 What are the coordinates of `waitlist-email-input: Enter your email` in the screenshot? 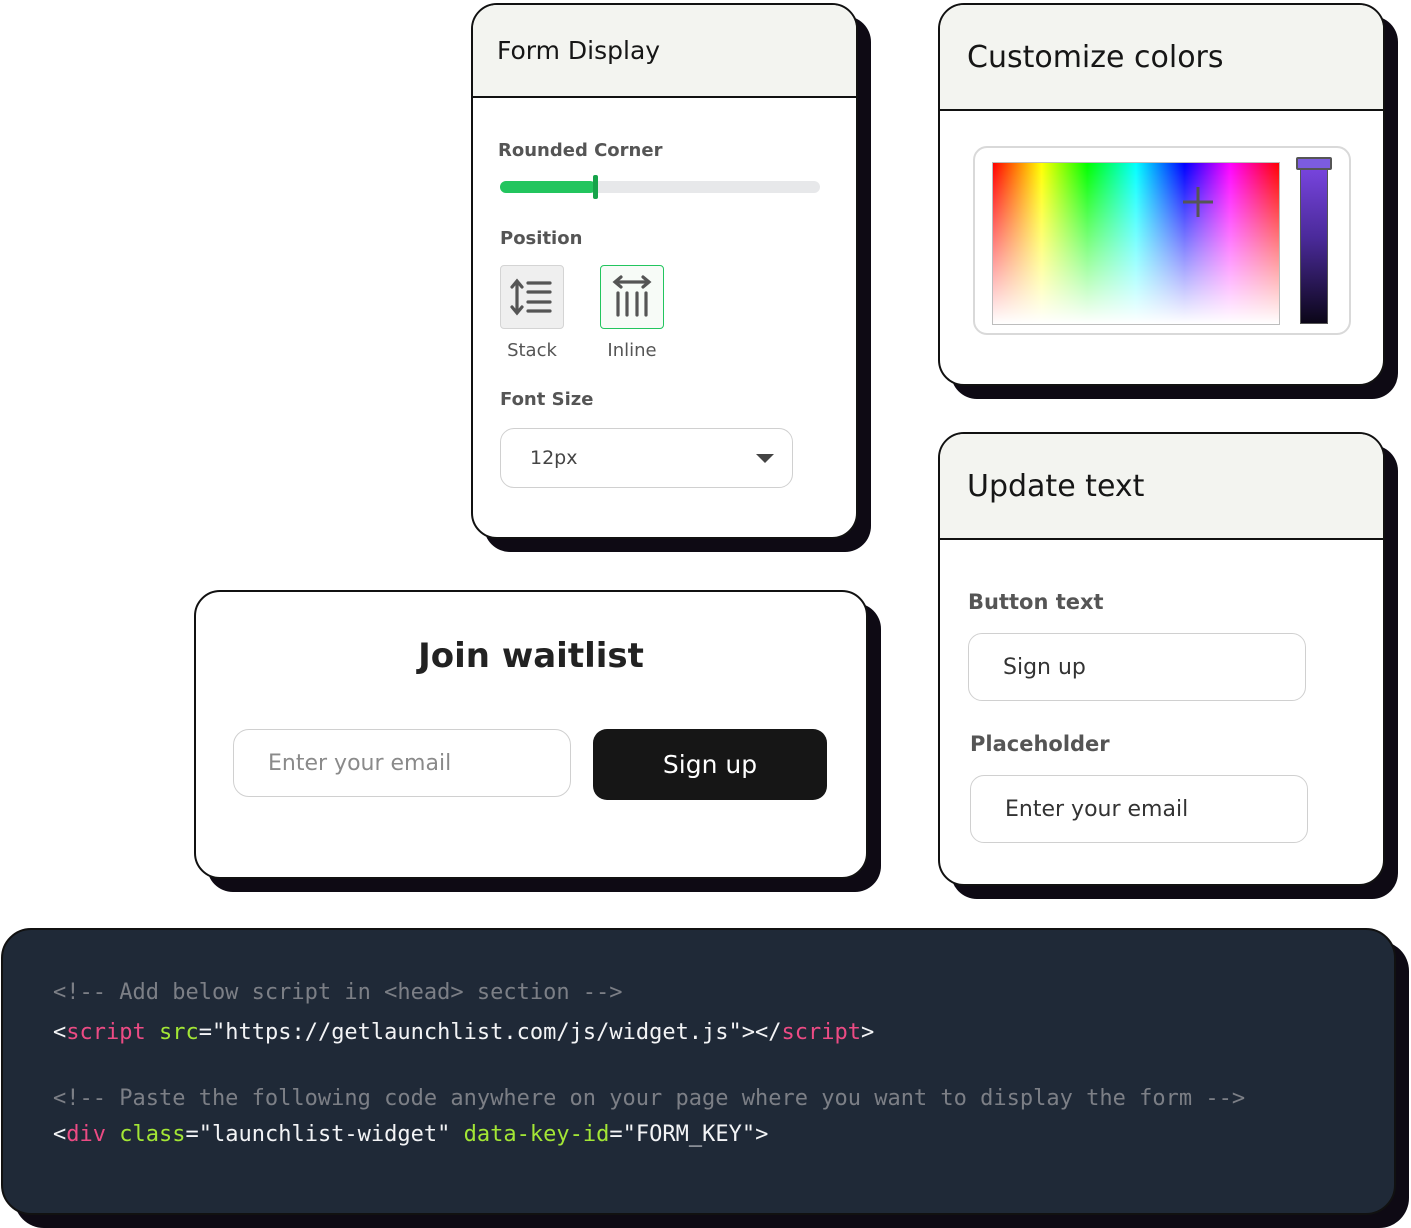 It's located at (402, 763).